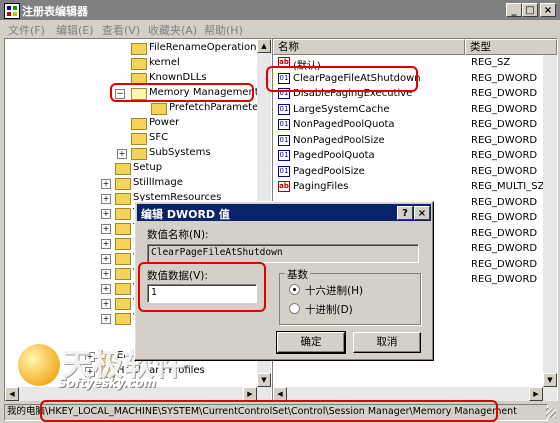 This screenshot has width=560, height=423. I want to click on value-name-label: 数值名称(N):, so click(178, 235).